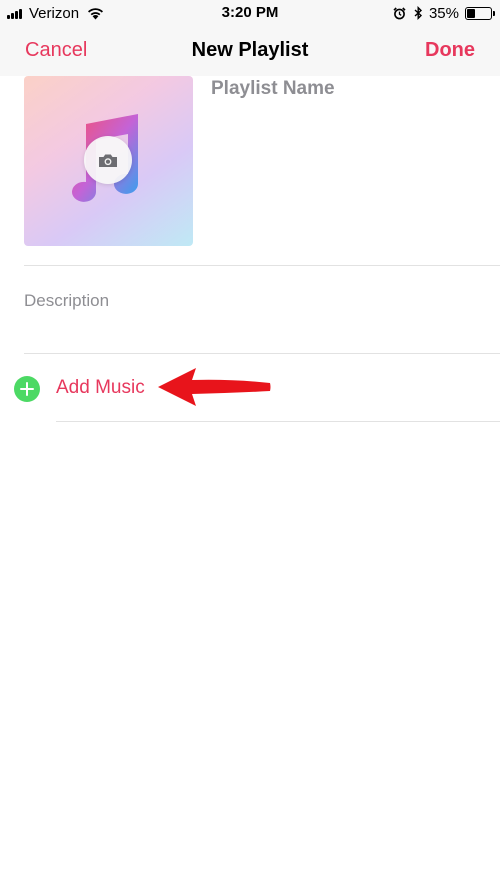 The height and width of the screenshot is (889, 500). I want to click on alarm-icon, so click(399, 12).